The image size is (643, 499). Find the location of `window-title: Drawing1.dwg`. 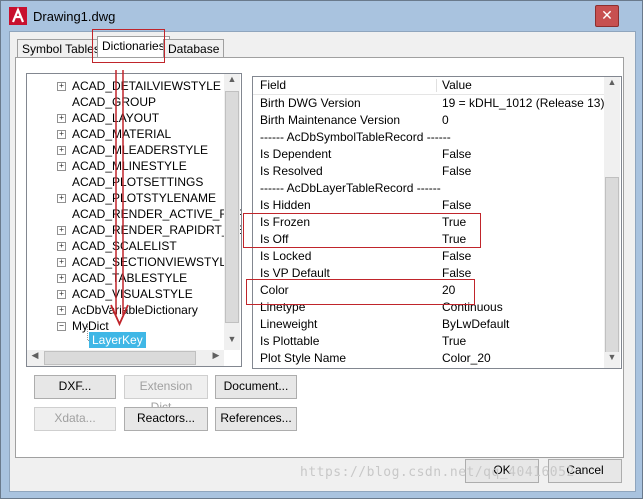

window-title: Drawing1.dwg is located at coordinates (74, 16).